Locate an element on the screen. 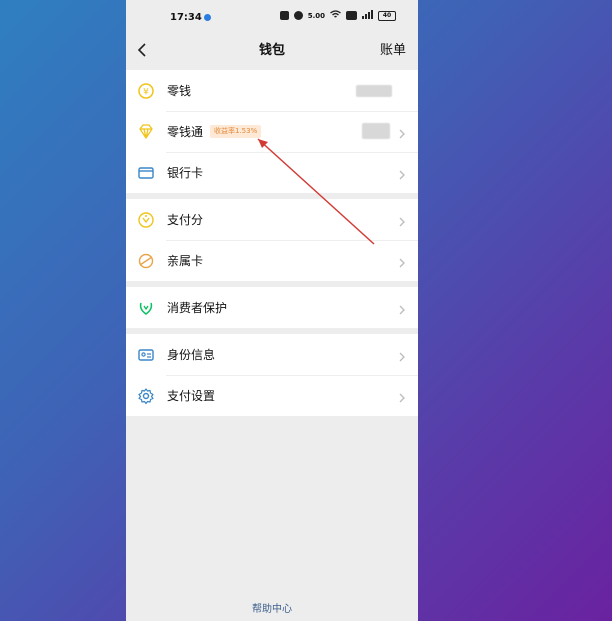  list-item-lingqiantong: 零钱通 收益率1.53% is located at coordinates (272, 131).